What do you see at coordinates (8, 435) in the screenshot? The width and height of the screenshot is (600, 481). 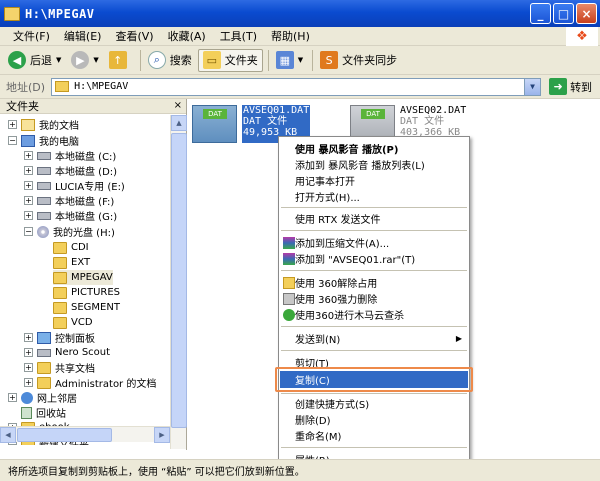 I see `scroll-left-icon: ◀` at bounding box center [8, 435].